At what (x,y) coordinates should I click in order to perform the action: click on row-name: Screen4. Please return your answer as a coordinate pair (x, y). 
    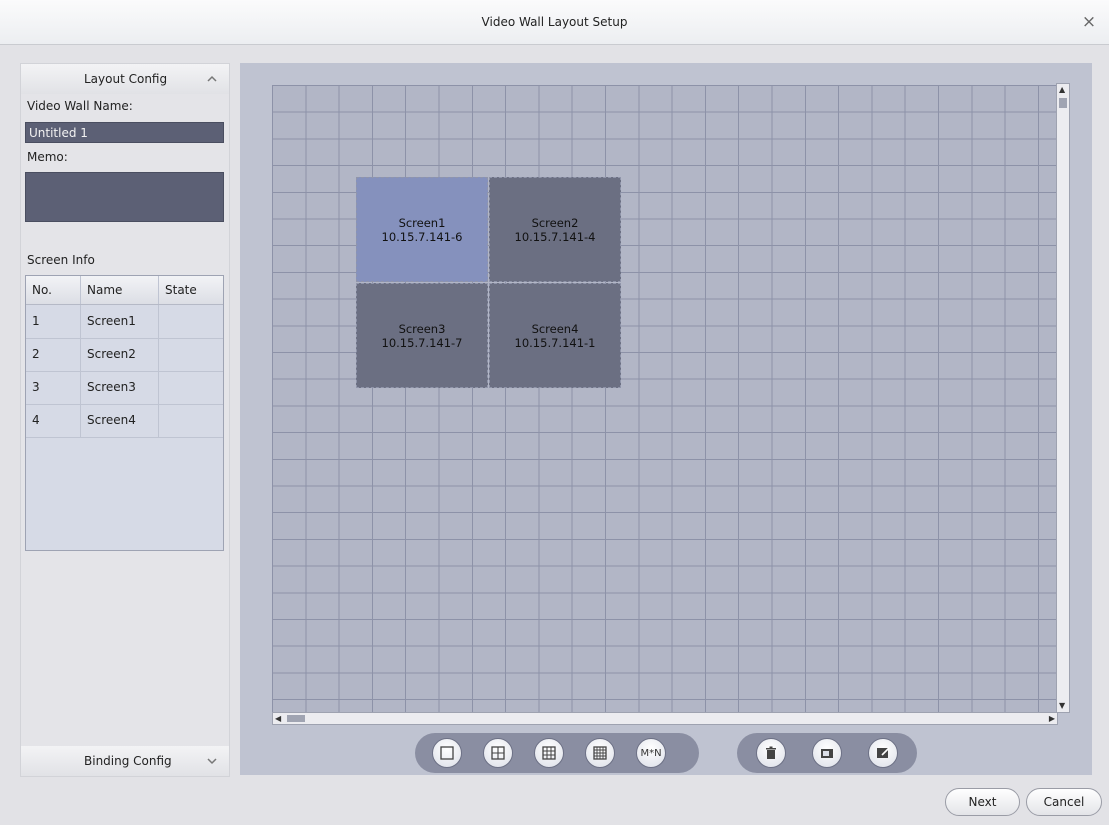
    Looking at the image, I should click on (120, 420).